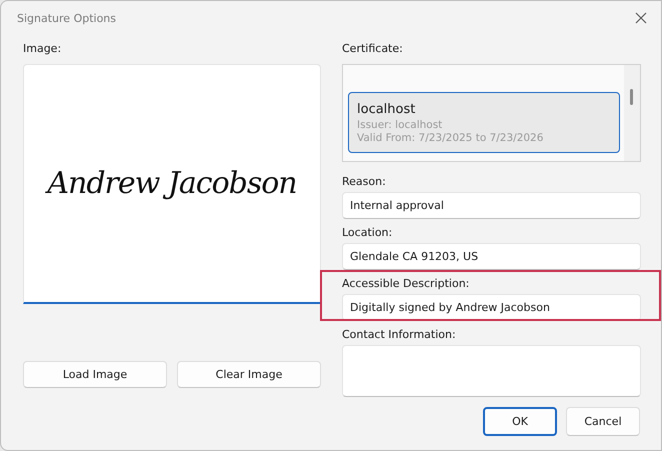  Describe the element at coordinates (400, 125) in the screenshot. I see `certificate-issuer: Issuer: localhost` at that location.